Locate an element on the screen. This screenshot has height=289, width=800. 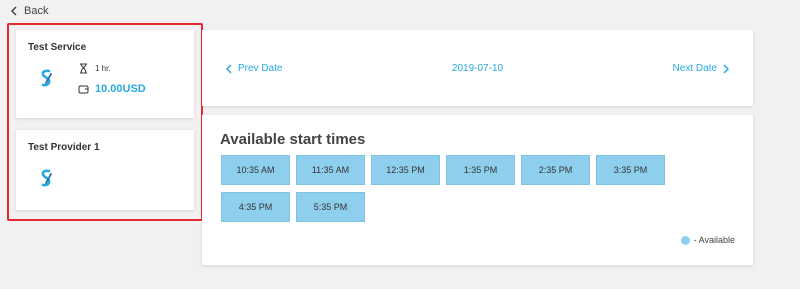
legend-label: - Available is located at coordinates (714, 240).